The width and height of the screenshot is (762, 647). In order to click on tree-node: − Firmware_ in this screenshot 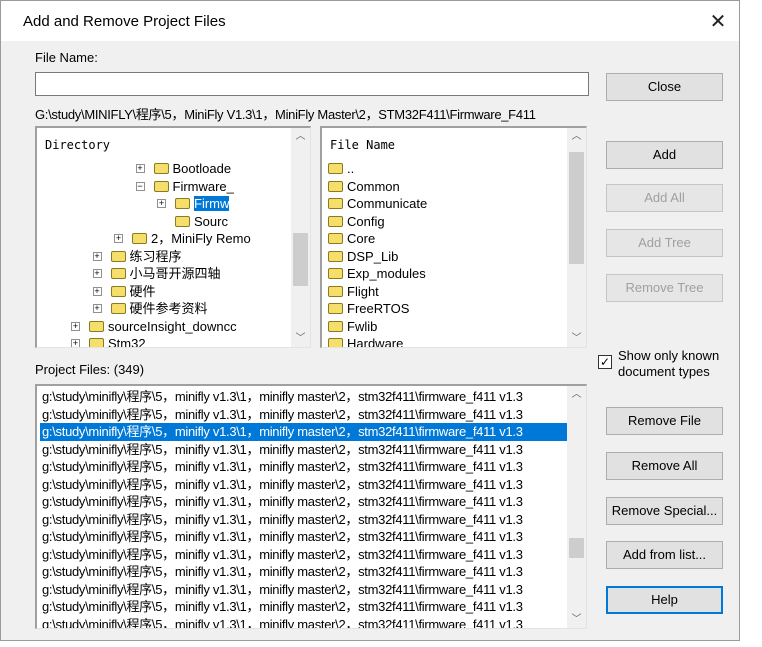, I will do `click(184, 186)`.